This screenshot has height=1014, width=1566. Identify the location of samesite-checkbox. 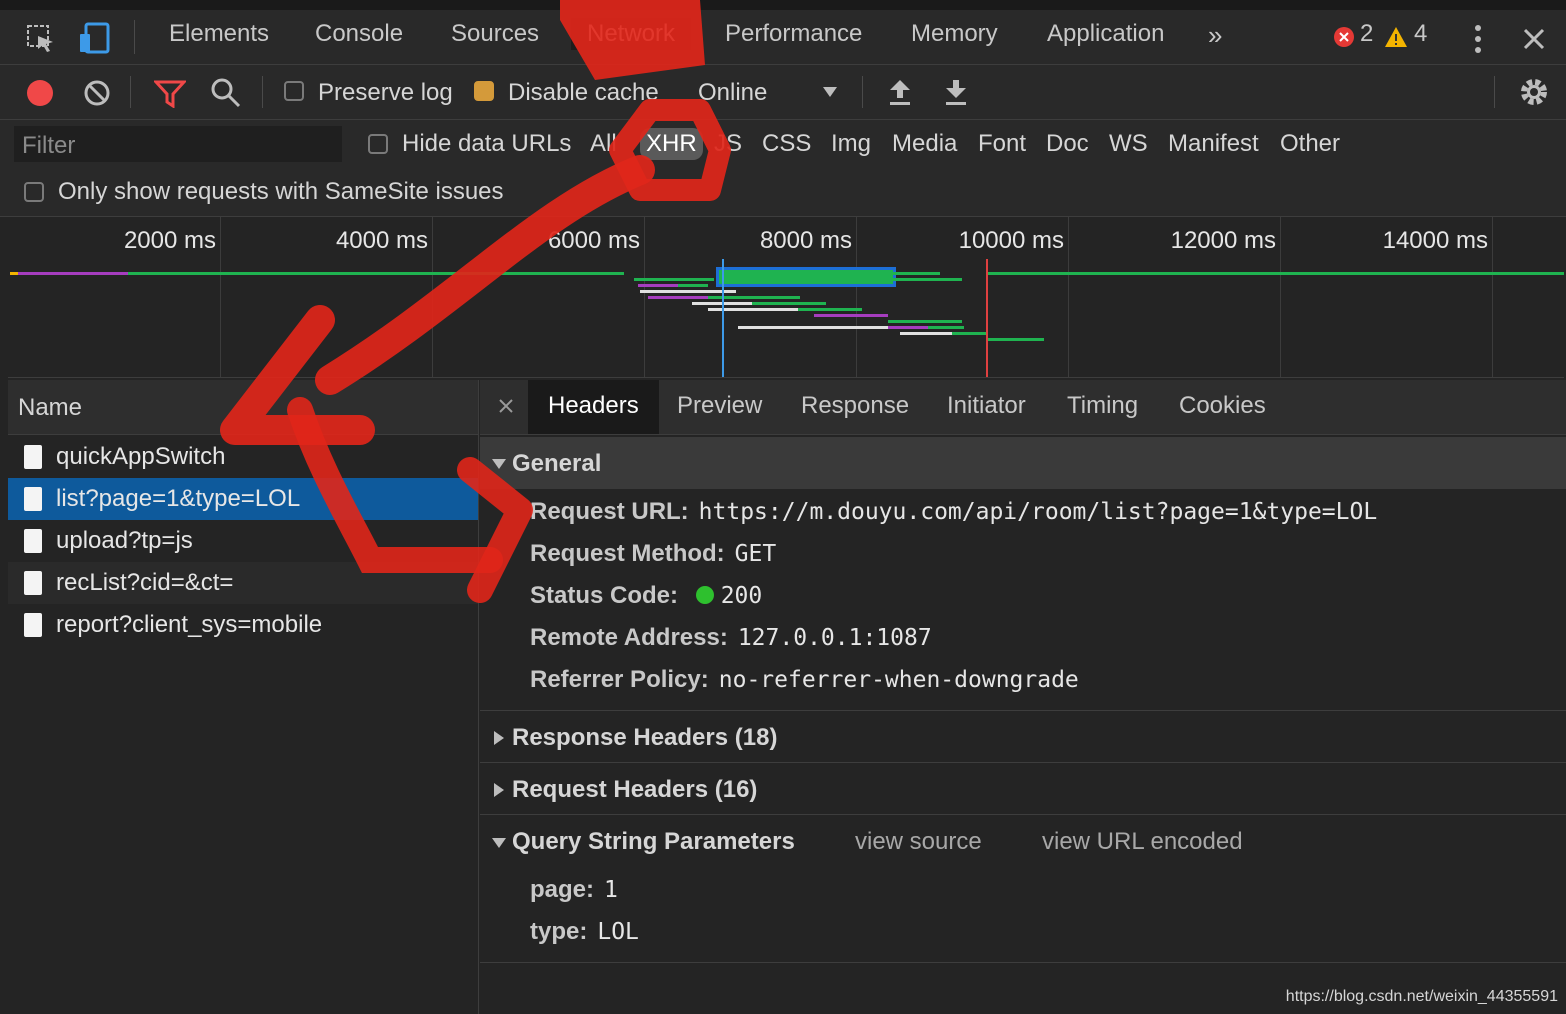
(34, 192).